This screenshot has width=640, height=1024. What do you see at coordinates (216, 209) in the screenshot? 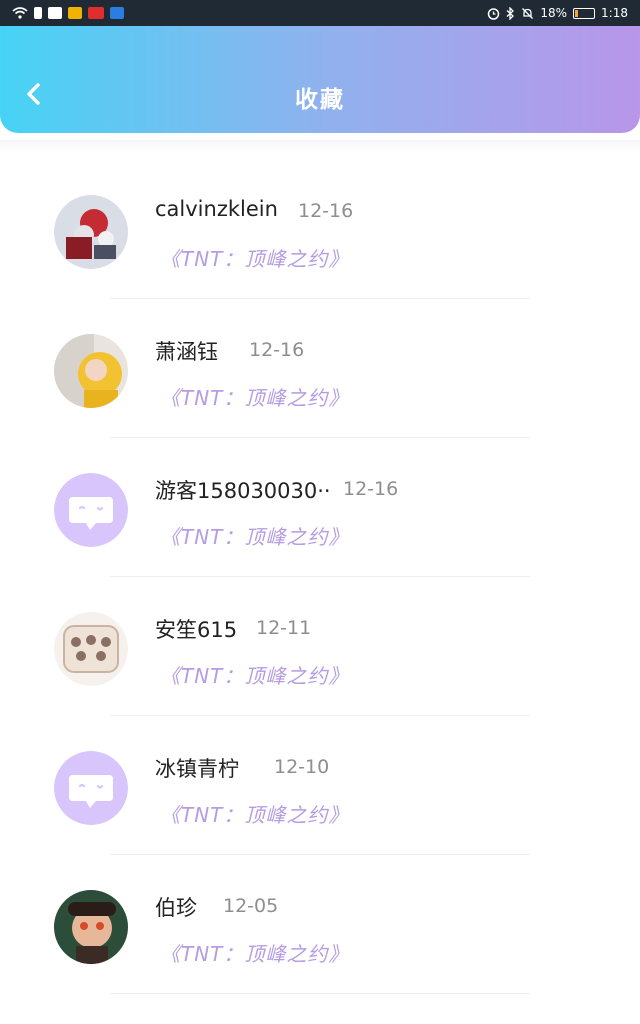
I see `user-name: calvinzklein` at bounding box center [216, 209].